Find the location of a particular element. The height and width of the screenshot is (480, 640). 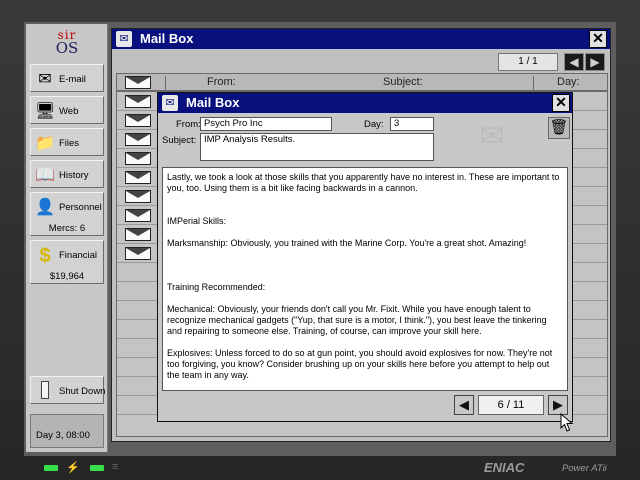

power-led-icon is located at coordinates (51, 468).